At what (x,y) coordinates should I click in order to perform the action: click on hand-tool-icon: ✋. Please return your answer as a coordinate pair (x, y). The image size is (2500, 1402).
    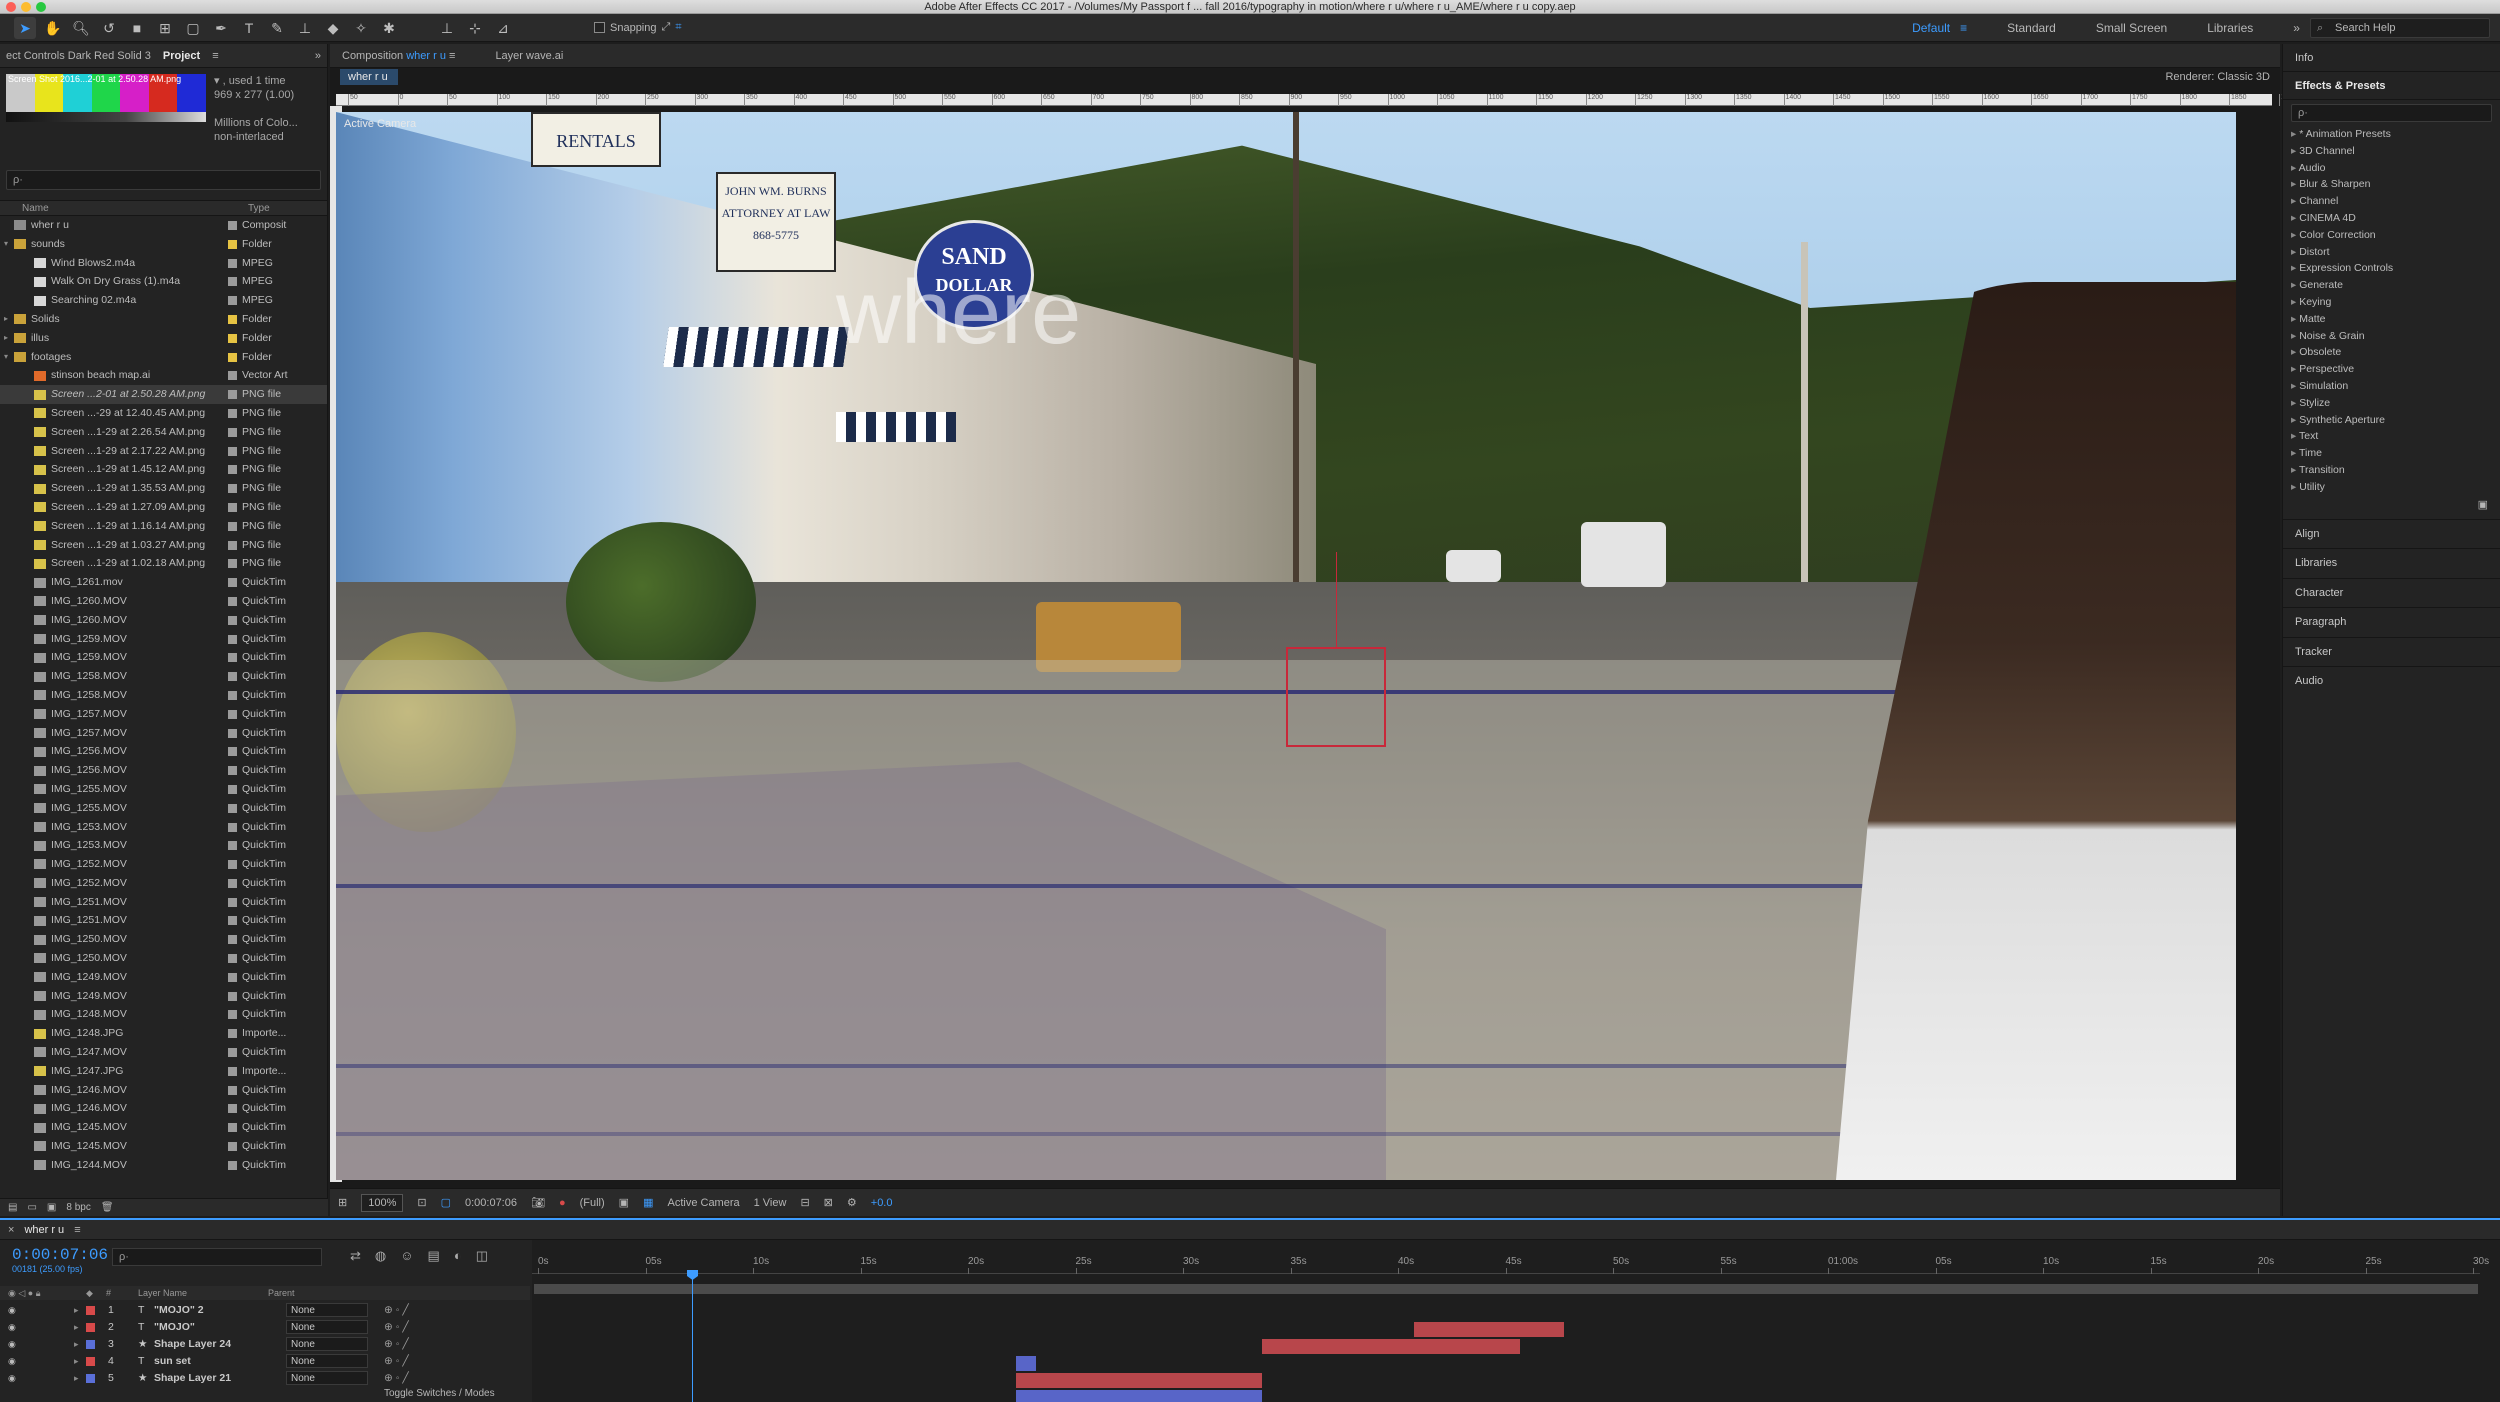
    Looking at the image, I should click on (53, 28).